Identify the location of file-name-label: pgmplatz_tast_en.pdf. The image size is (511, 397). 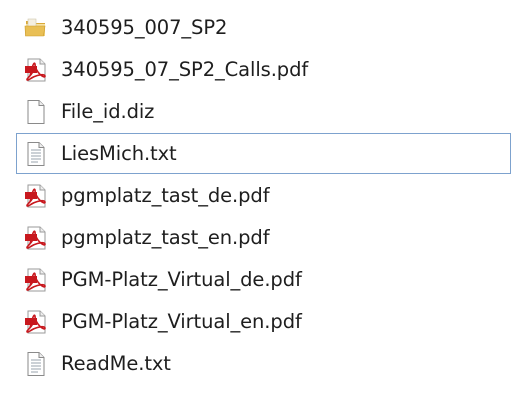
(165, 237).